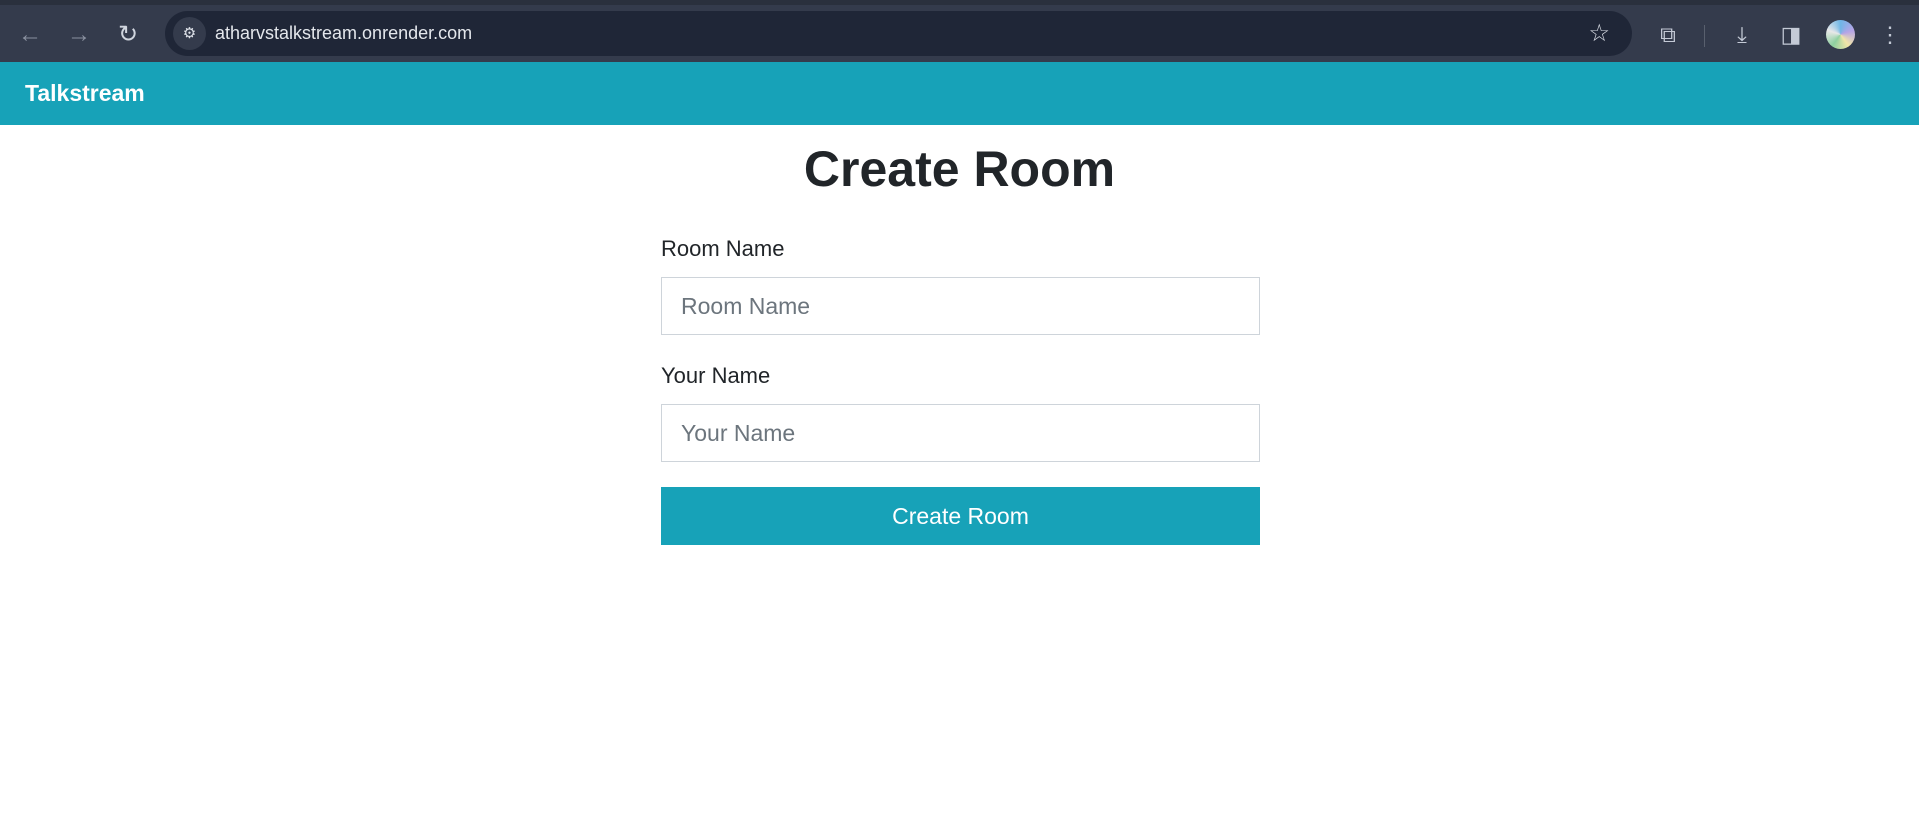  Describe the element at coordinates (1840, 34) in the screenshot. I see `profile-avatar` at that location.